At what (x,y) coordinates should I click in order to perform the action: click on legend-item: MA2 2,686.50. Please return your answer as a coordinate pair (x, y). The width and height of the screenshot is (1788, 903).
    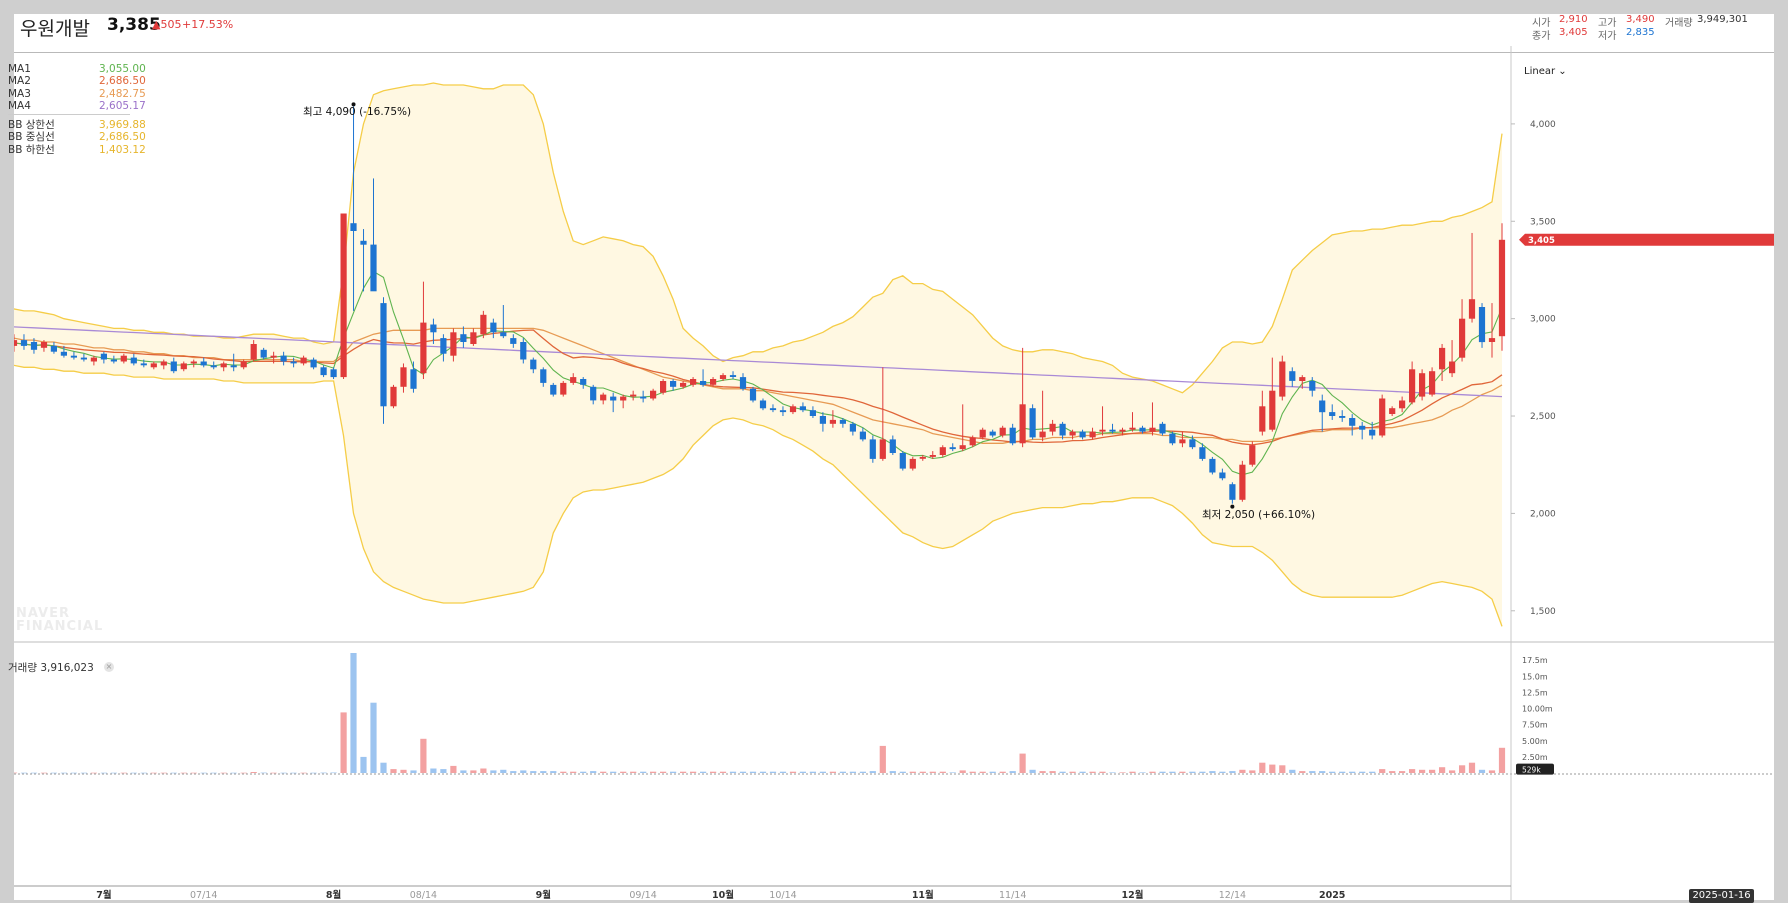
    Looking at the image, I should click on (78, 81).